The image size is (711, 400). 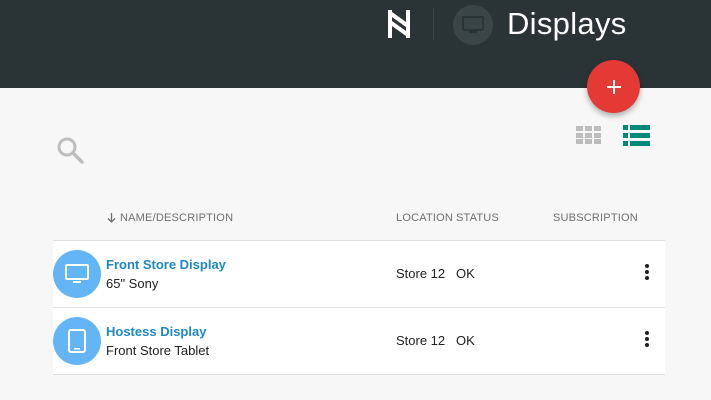 I want to click on display-name: Hostess Display, so click(x=156, y=331).